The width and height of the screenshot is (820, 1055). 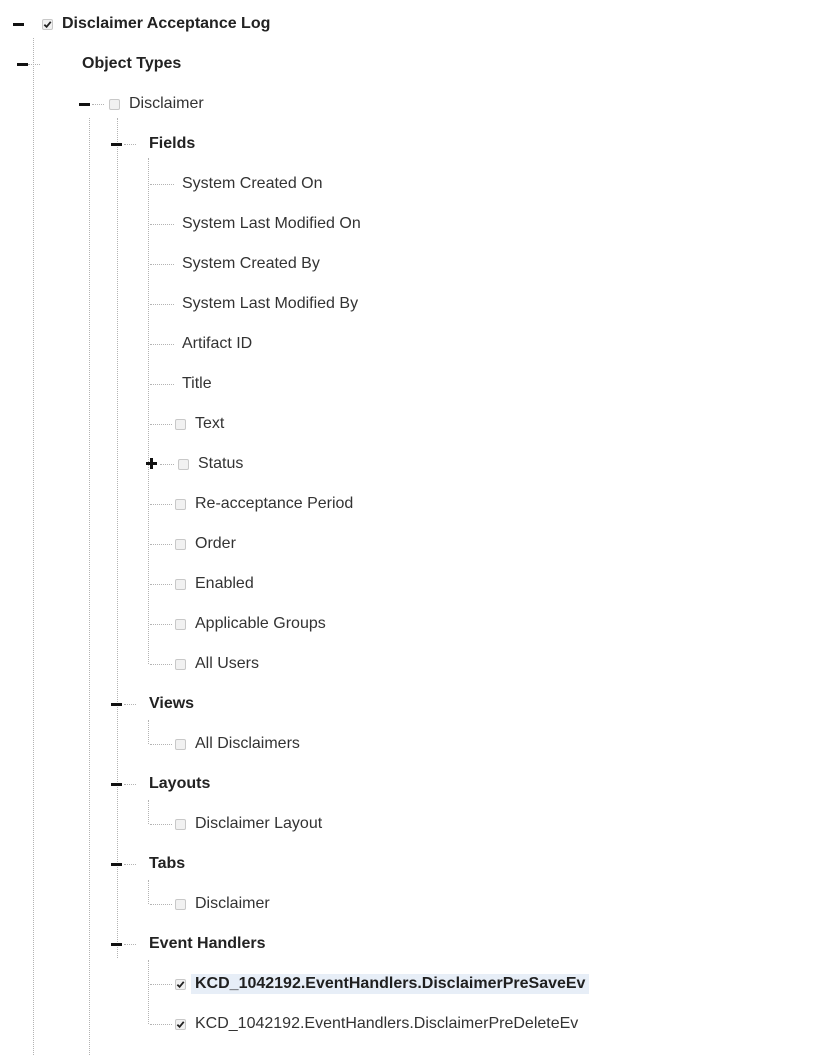 I want to click on node-label: Order, so click(x=215, y=543).